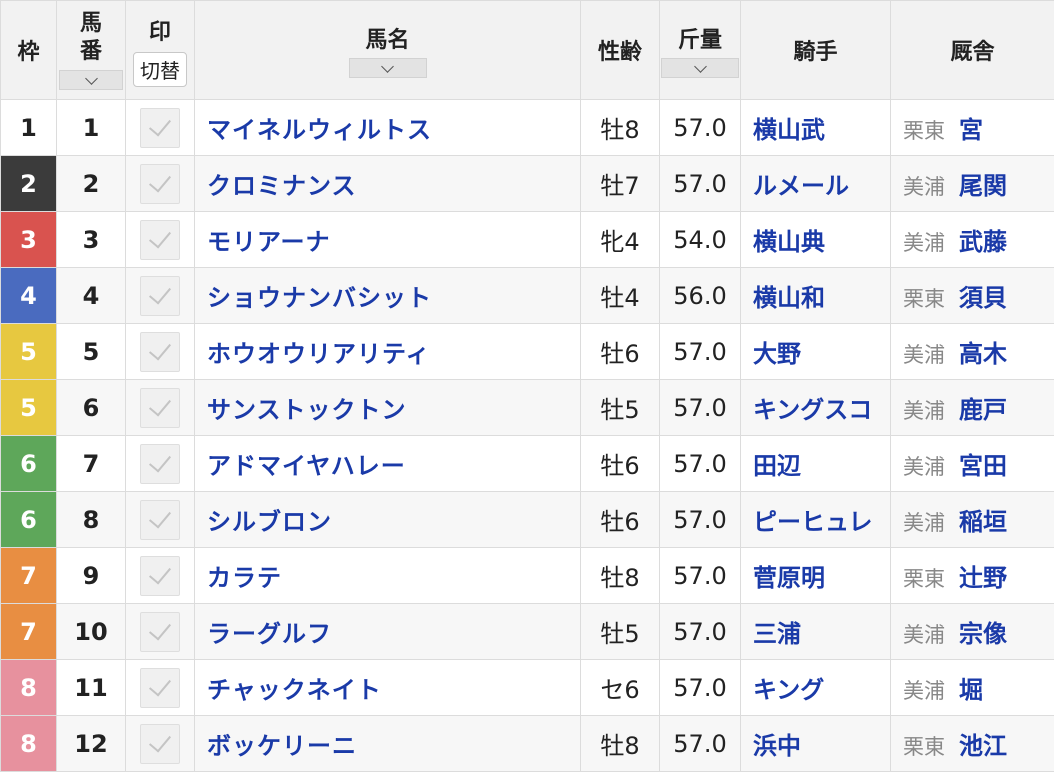  What do you see at coordinates (91, 80) in the screenshot?
I see `sort-umaban-button` at bounding box center [91, 80].